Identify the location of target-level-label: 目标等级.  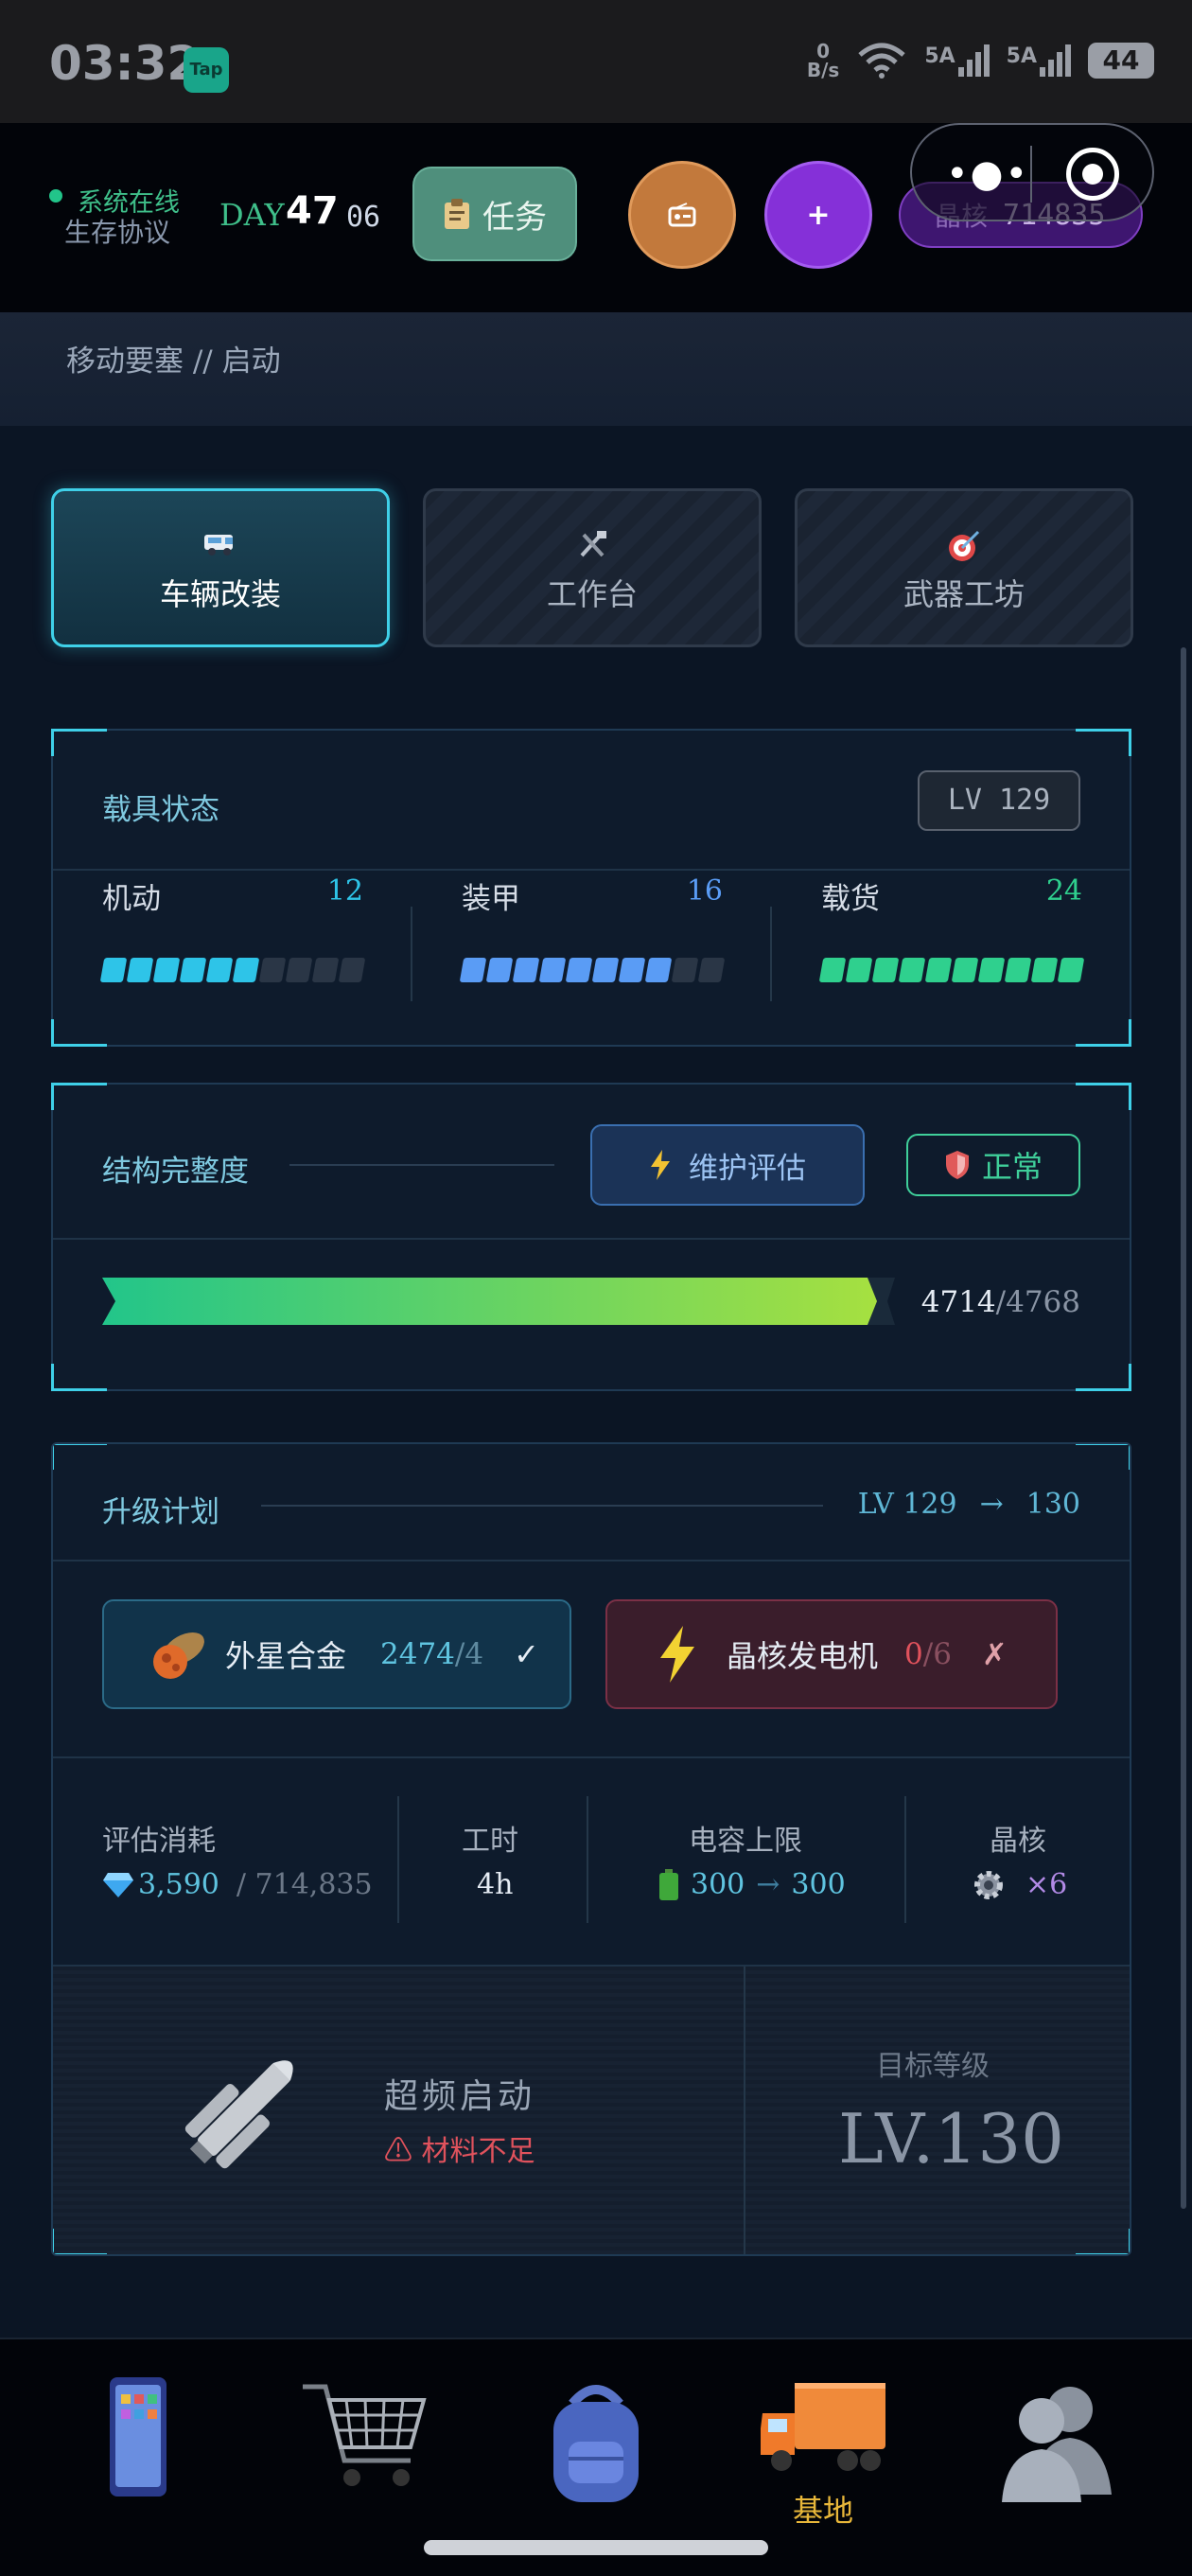
(933, 2066).